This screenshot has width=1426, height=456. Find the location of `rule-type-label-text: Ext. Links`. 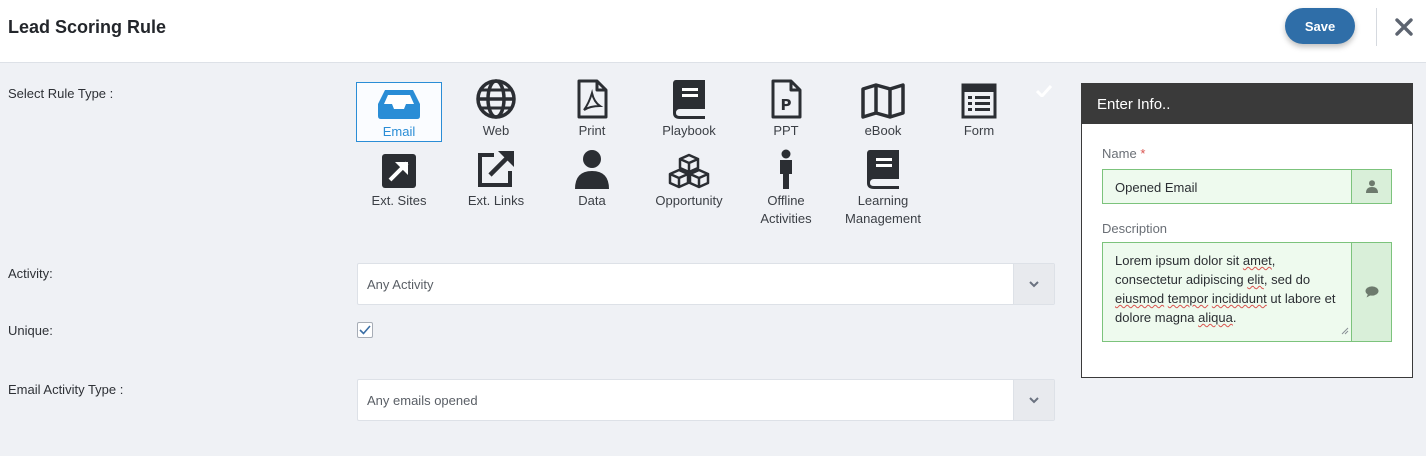

rule-type-label-text: Ext. Links is located at coordinates (496, 200).